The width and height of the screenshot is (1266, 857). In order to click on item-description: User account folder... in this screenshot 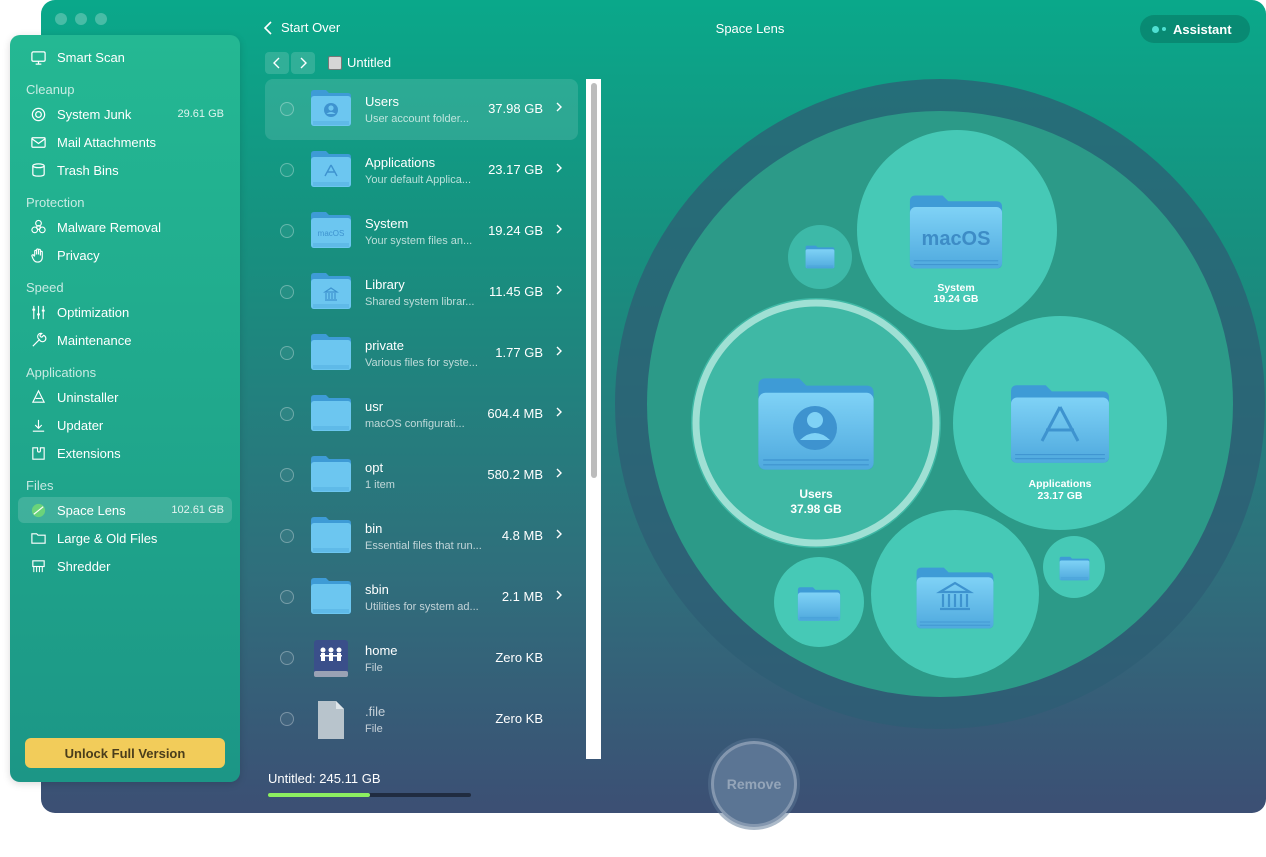, I will do `click(417, 119)`.